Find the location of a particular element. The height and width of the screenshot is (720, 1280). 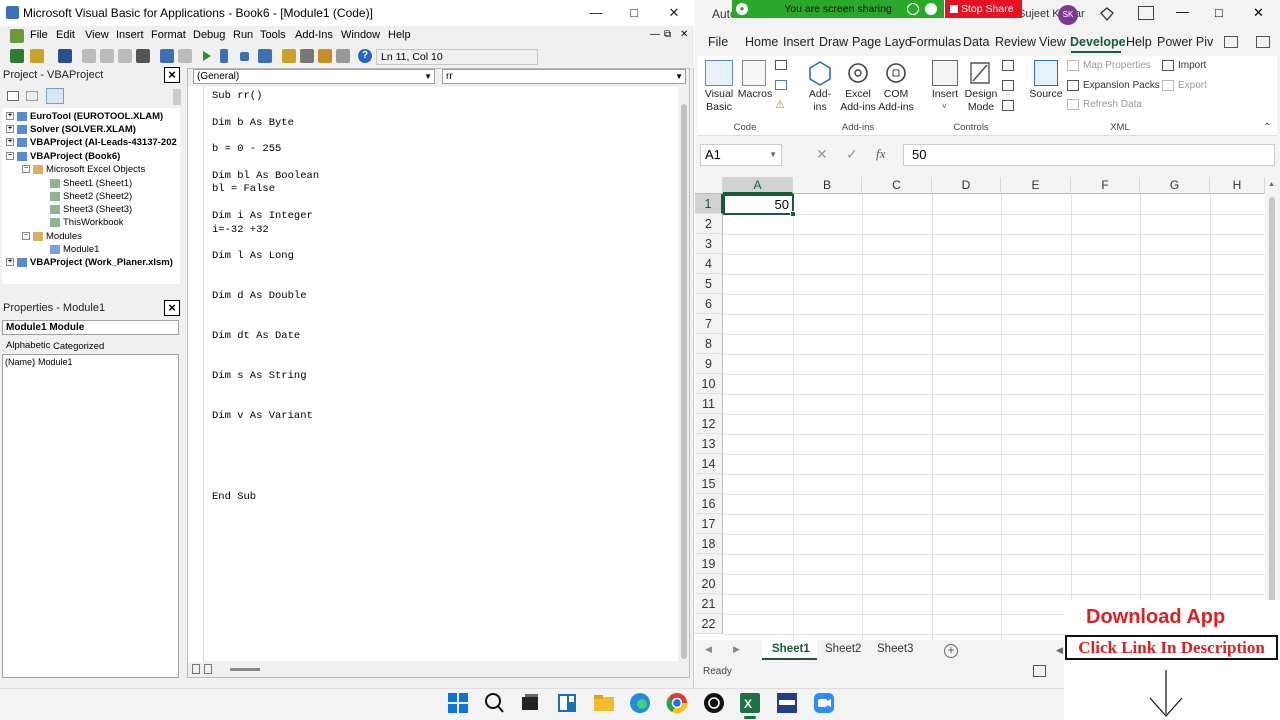

tab-review: Review is located at coordinates (1015, 42).